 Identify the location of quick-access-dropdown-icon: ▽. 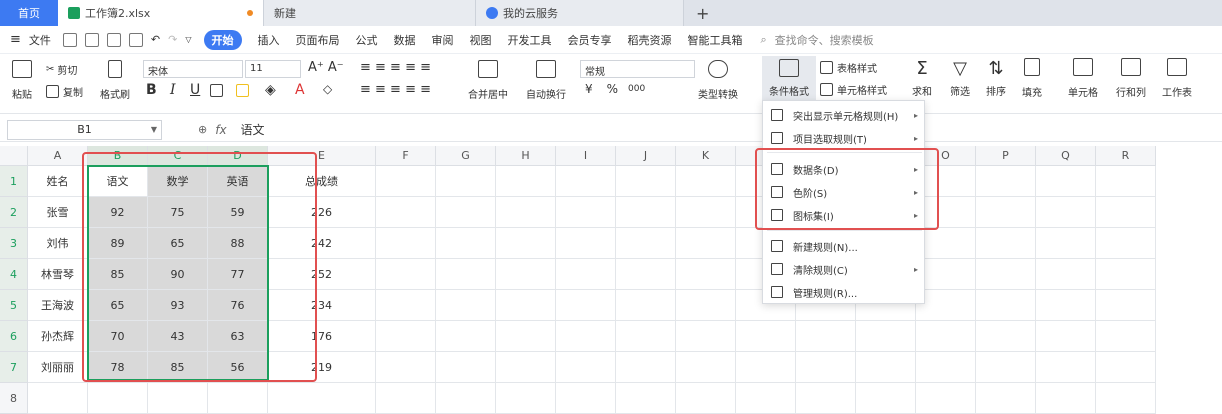
(188, 39).